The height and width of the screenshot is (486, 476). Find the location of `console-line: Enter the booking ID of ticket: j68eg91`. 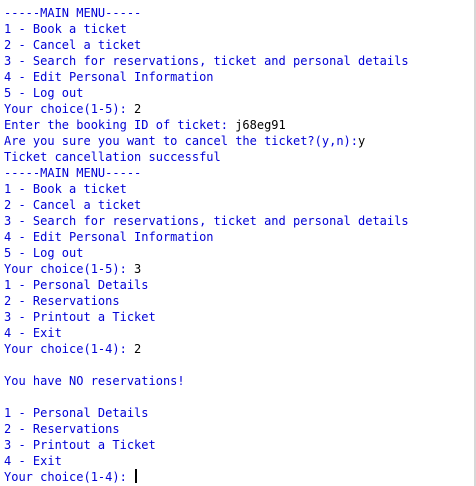

console-line: Enter the booking ID of ticket: j68eg91 is located at coordinates (239, 125).